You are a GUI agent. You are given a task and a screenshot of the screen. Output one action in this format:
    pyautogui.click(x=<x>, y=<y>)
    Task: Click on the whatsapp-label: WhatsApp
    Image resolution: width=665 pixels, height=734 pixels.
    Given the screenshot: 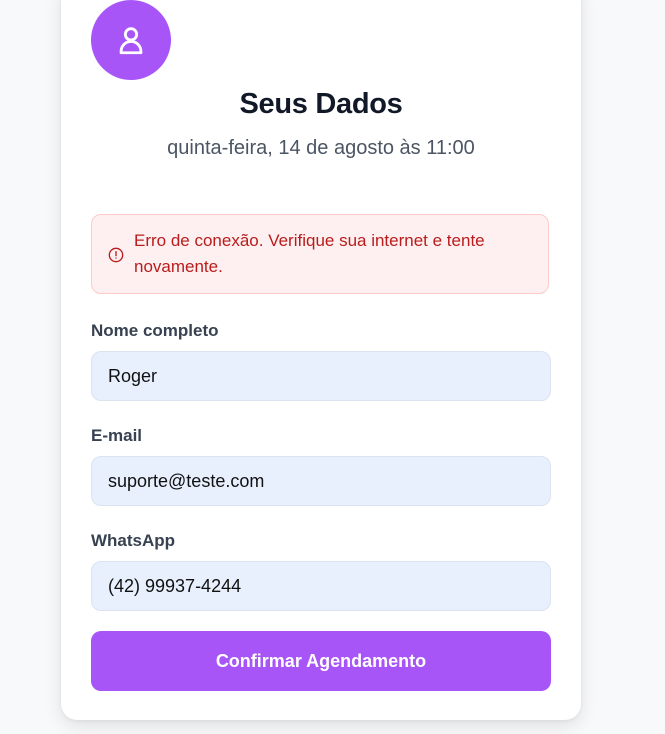 What is the action you would take?
    pyautogui.click(x=133, y=540)
    